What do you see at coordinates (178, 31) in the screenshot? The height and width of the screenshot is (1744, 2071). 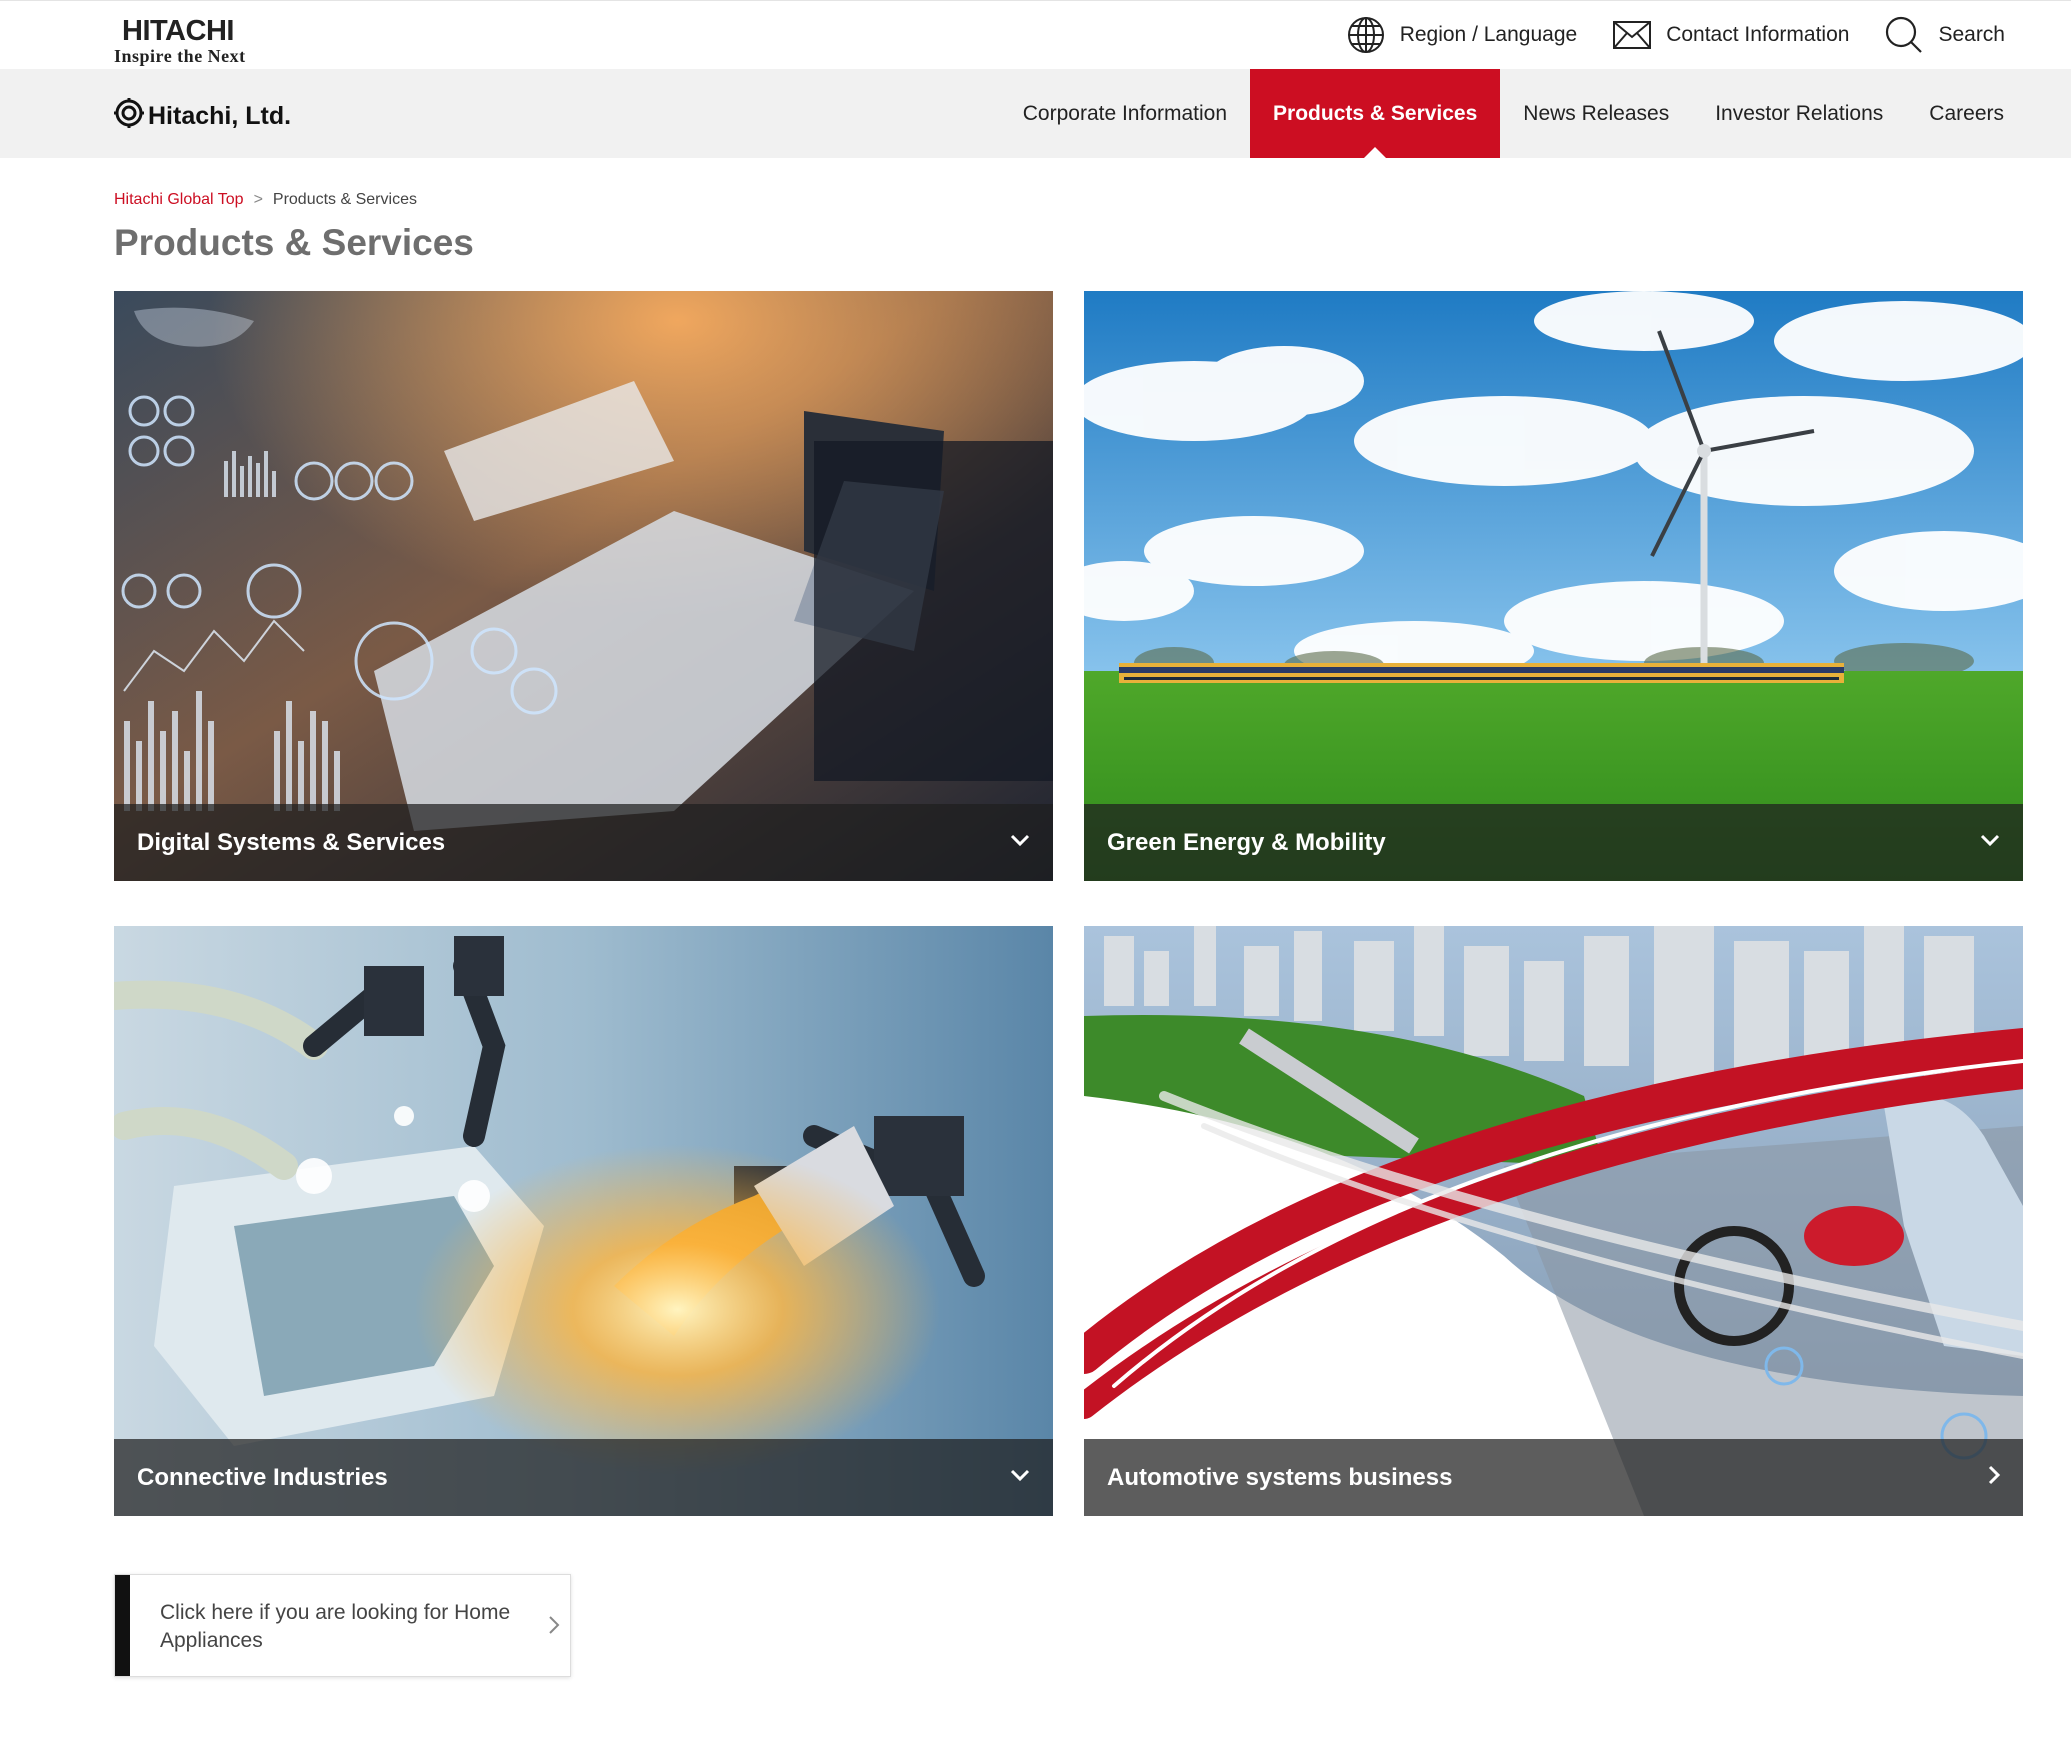 I see `logo-wordmark: HITACHI` at bounding box center [178, 31].